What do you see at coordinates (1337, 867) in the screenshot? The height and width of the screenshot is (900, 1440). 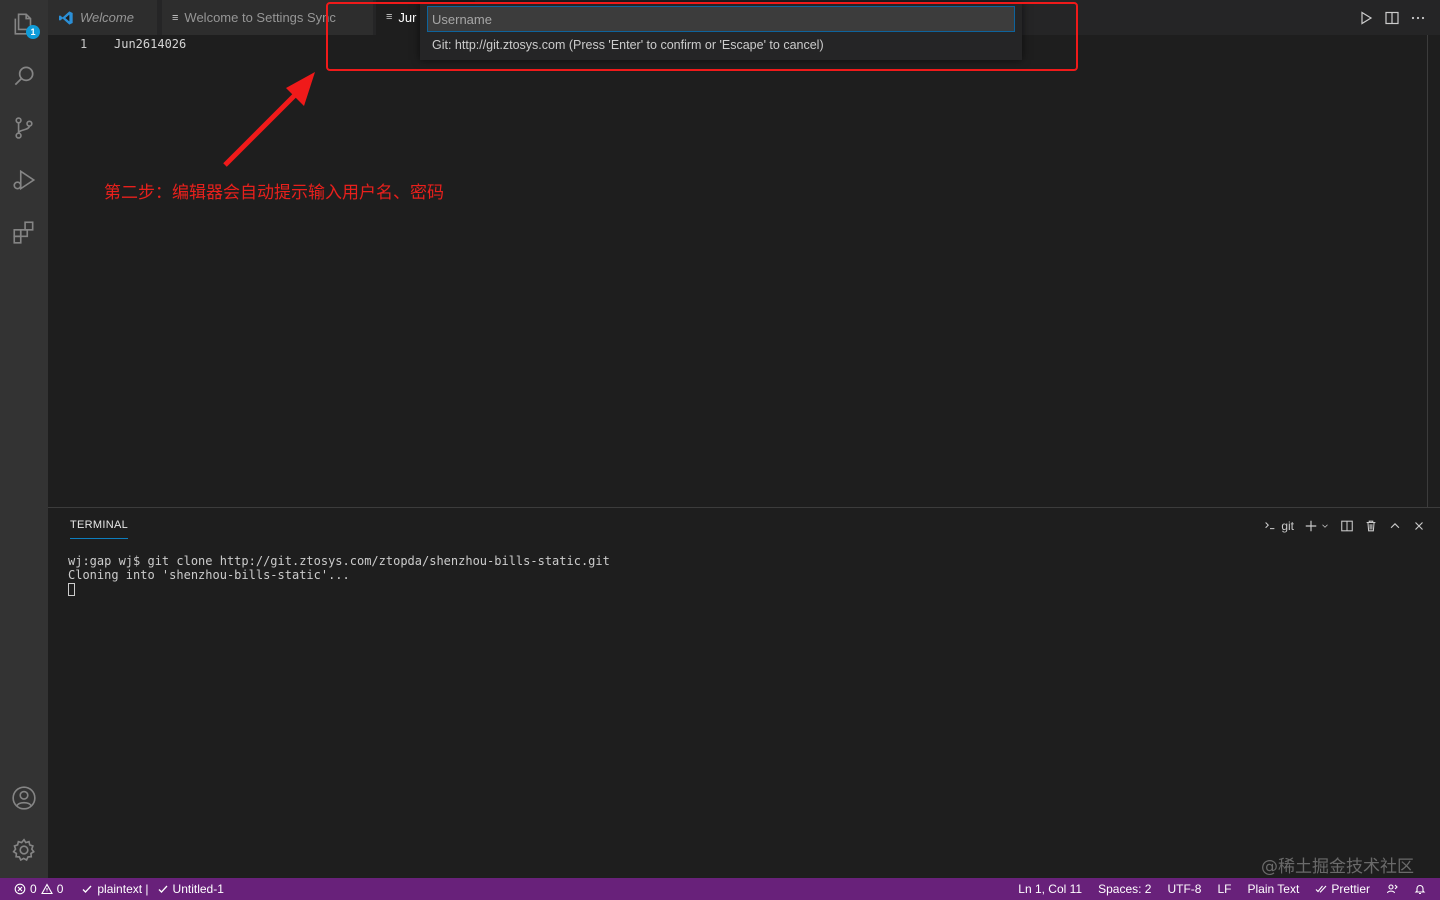 I see `watermark: @稀土掘金技术社区` at bounding box center [1337, 867].